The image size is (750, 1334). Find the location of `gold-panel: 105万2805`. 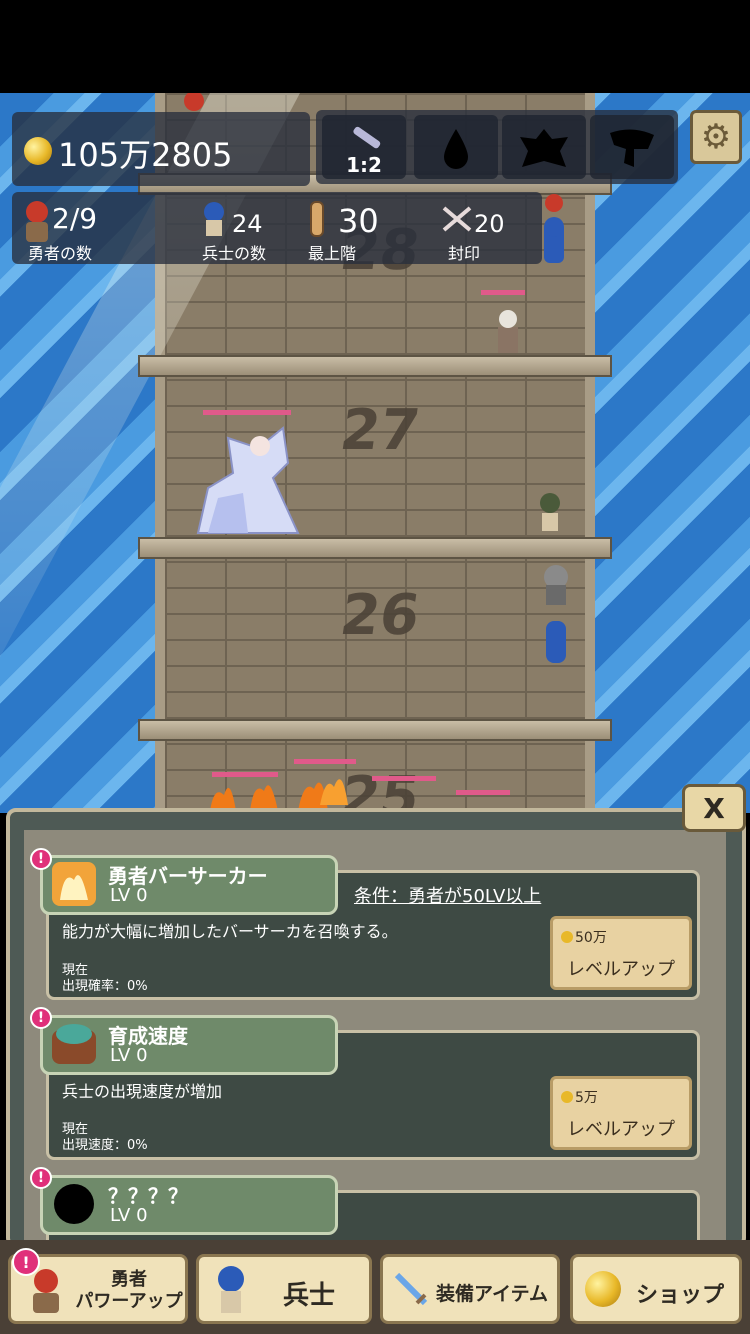

gold-panel: 105万2805 is located at coordinates (161, 149).